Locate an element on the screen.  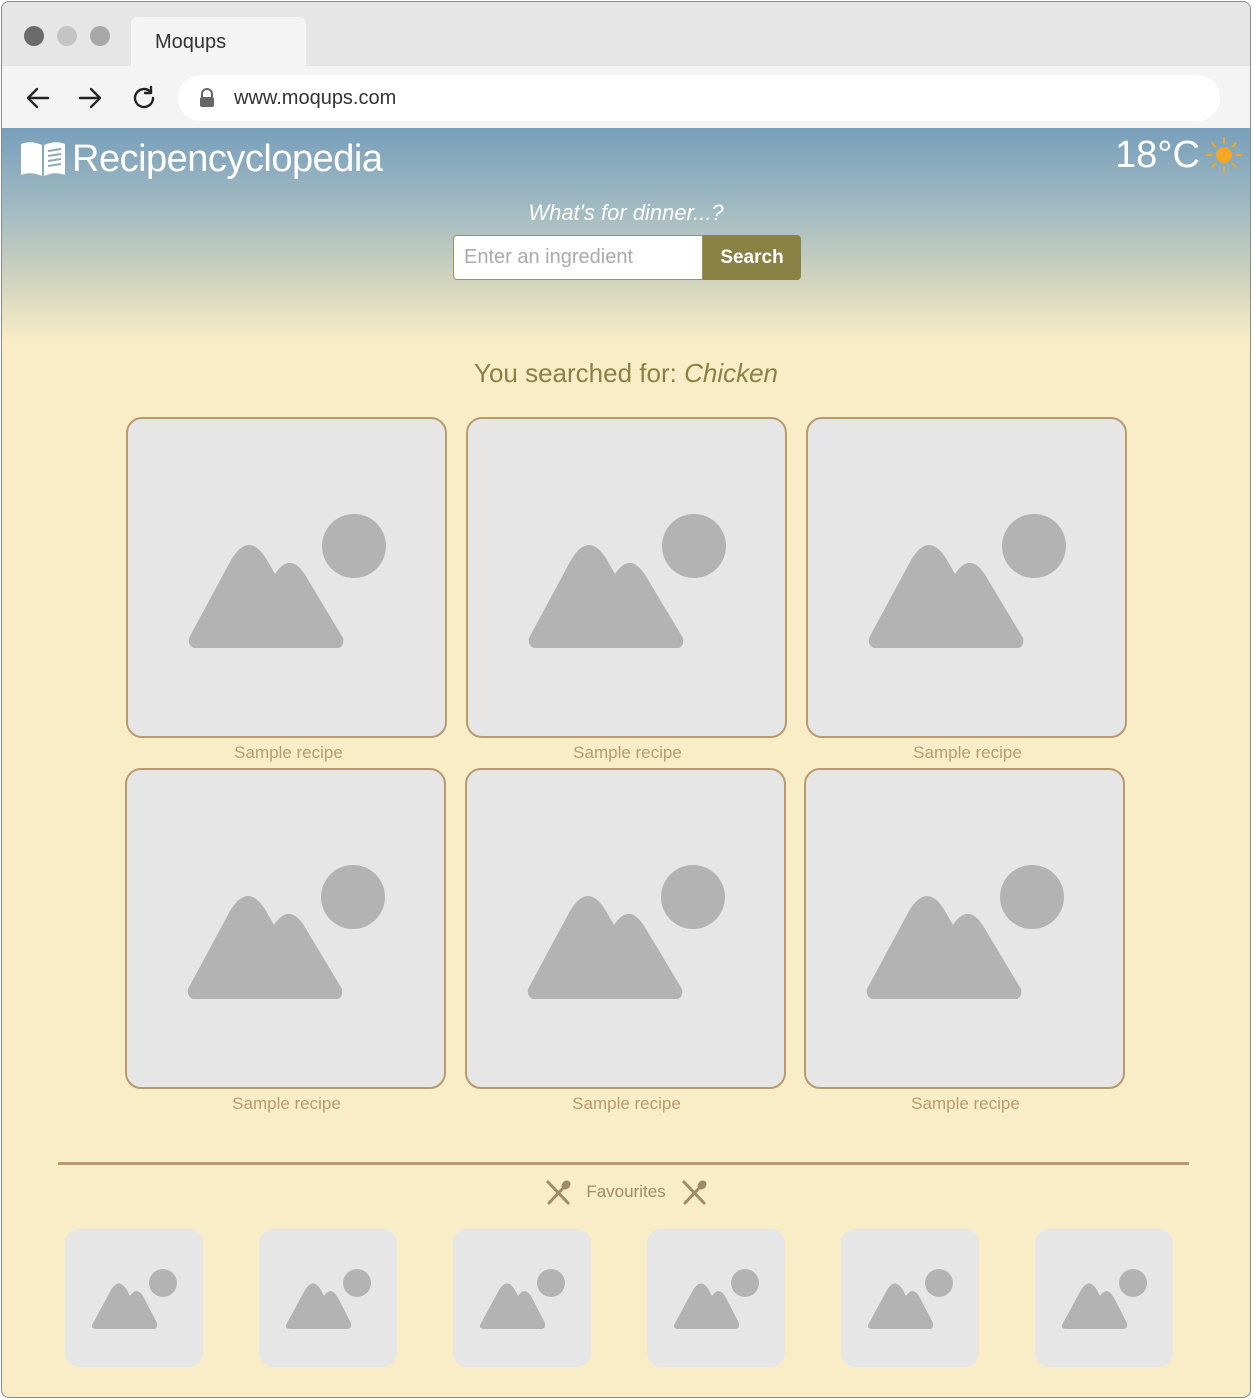
back-arrow-icon is located at coordinates (38, 98).